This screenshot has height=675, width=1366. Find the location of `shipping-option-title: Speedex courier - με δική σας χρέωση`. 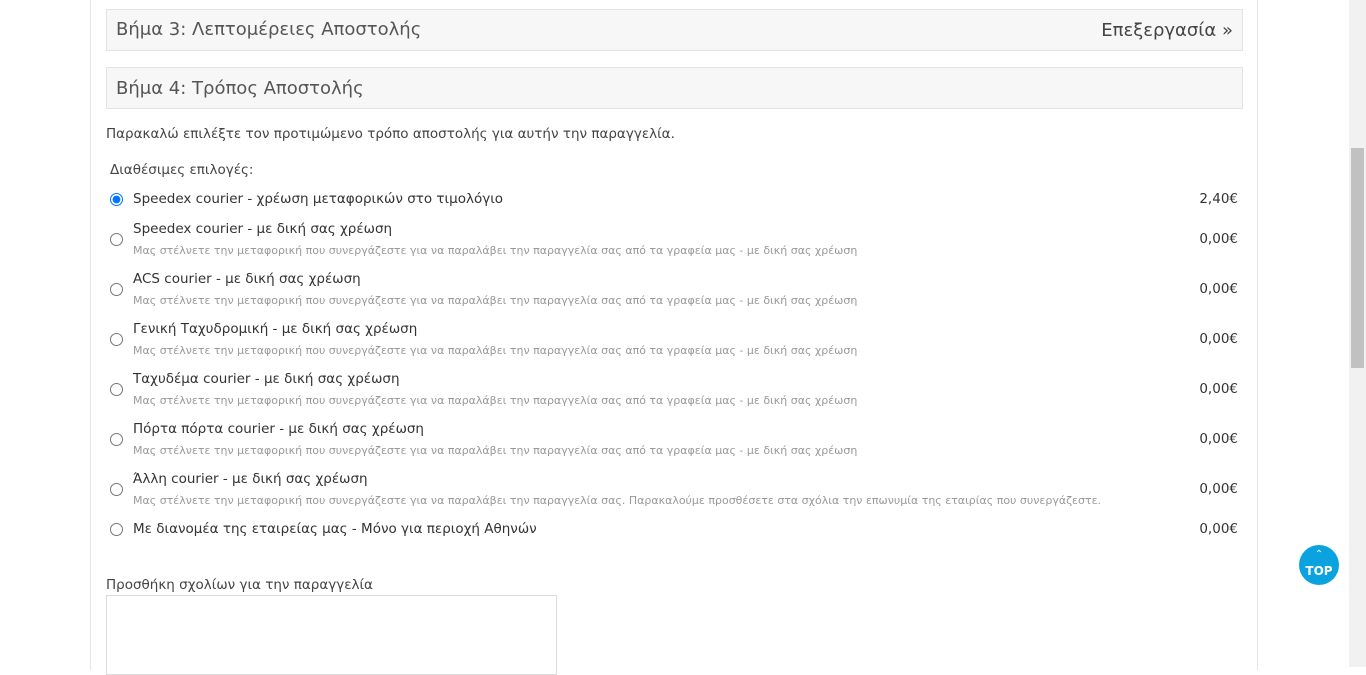

shipping-option-title: Speedex courier - με δική σας χρέωση is located at coordinates (263, 229).